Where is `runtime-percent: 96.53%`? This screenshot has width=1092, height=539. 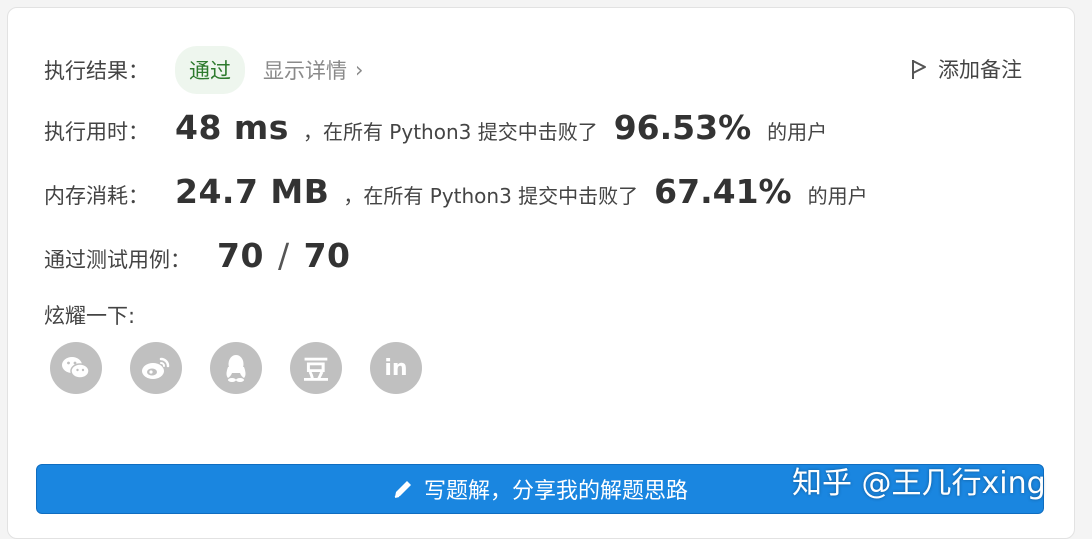
runtime-percent: 96.53% is located at coordinates (682, 127).